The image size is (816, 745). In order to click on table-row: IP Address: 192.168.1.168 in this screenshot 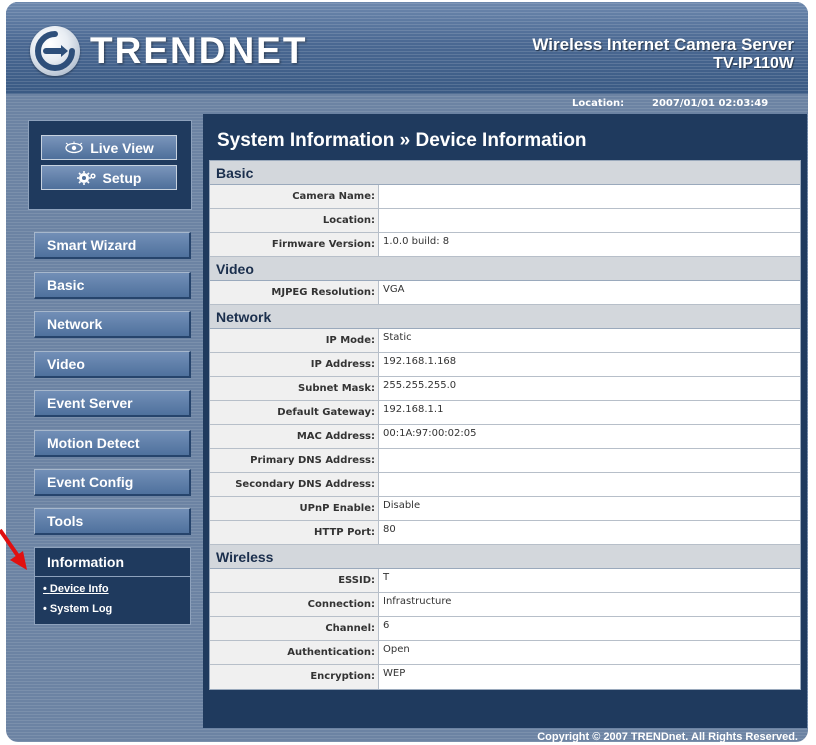, I will do `click(505, 365)`.